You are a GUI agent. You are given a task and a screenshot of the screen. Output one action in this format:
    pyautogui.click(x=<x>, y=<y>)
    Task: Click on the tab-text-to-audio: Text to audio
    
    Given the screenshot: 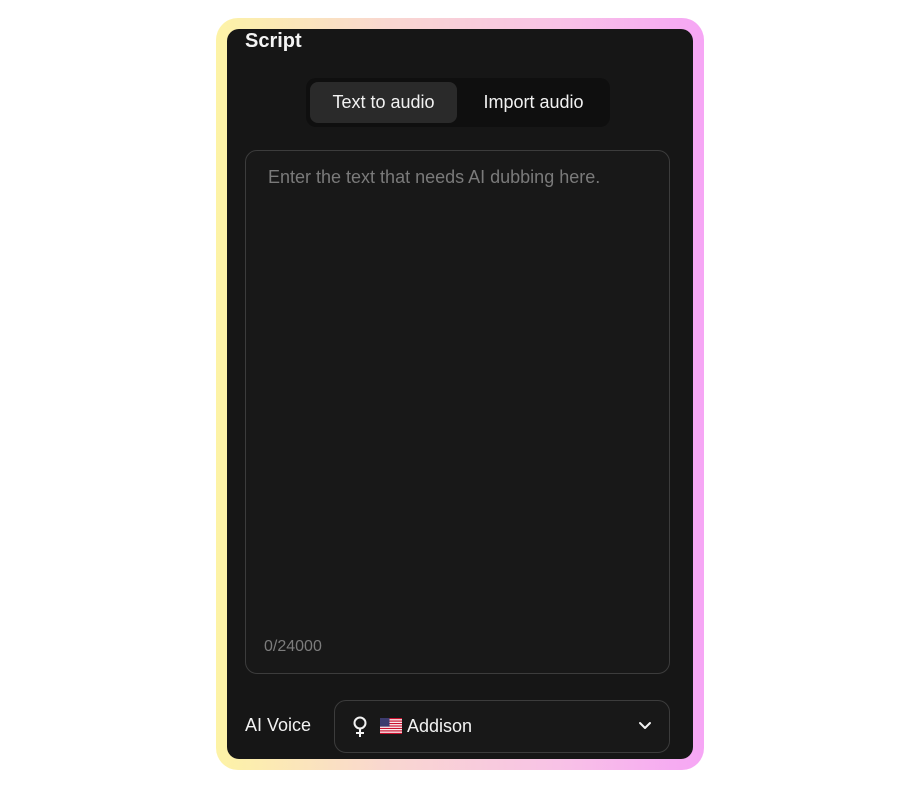 What is the action you would take?
    pyautogui.click(x=383, y=102)
    